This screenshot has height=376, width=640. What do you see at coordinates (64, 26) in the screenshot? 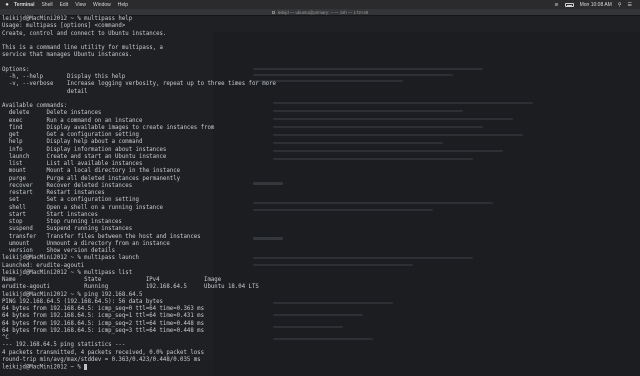
I see `terminal-line: Usage: multipass [options] <command>` at bounding box center [64, 26].